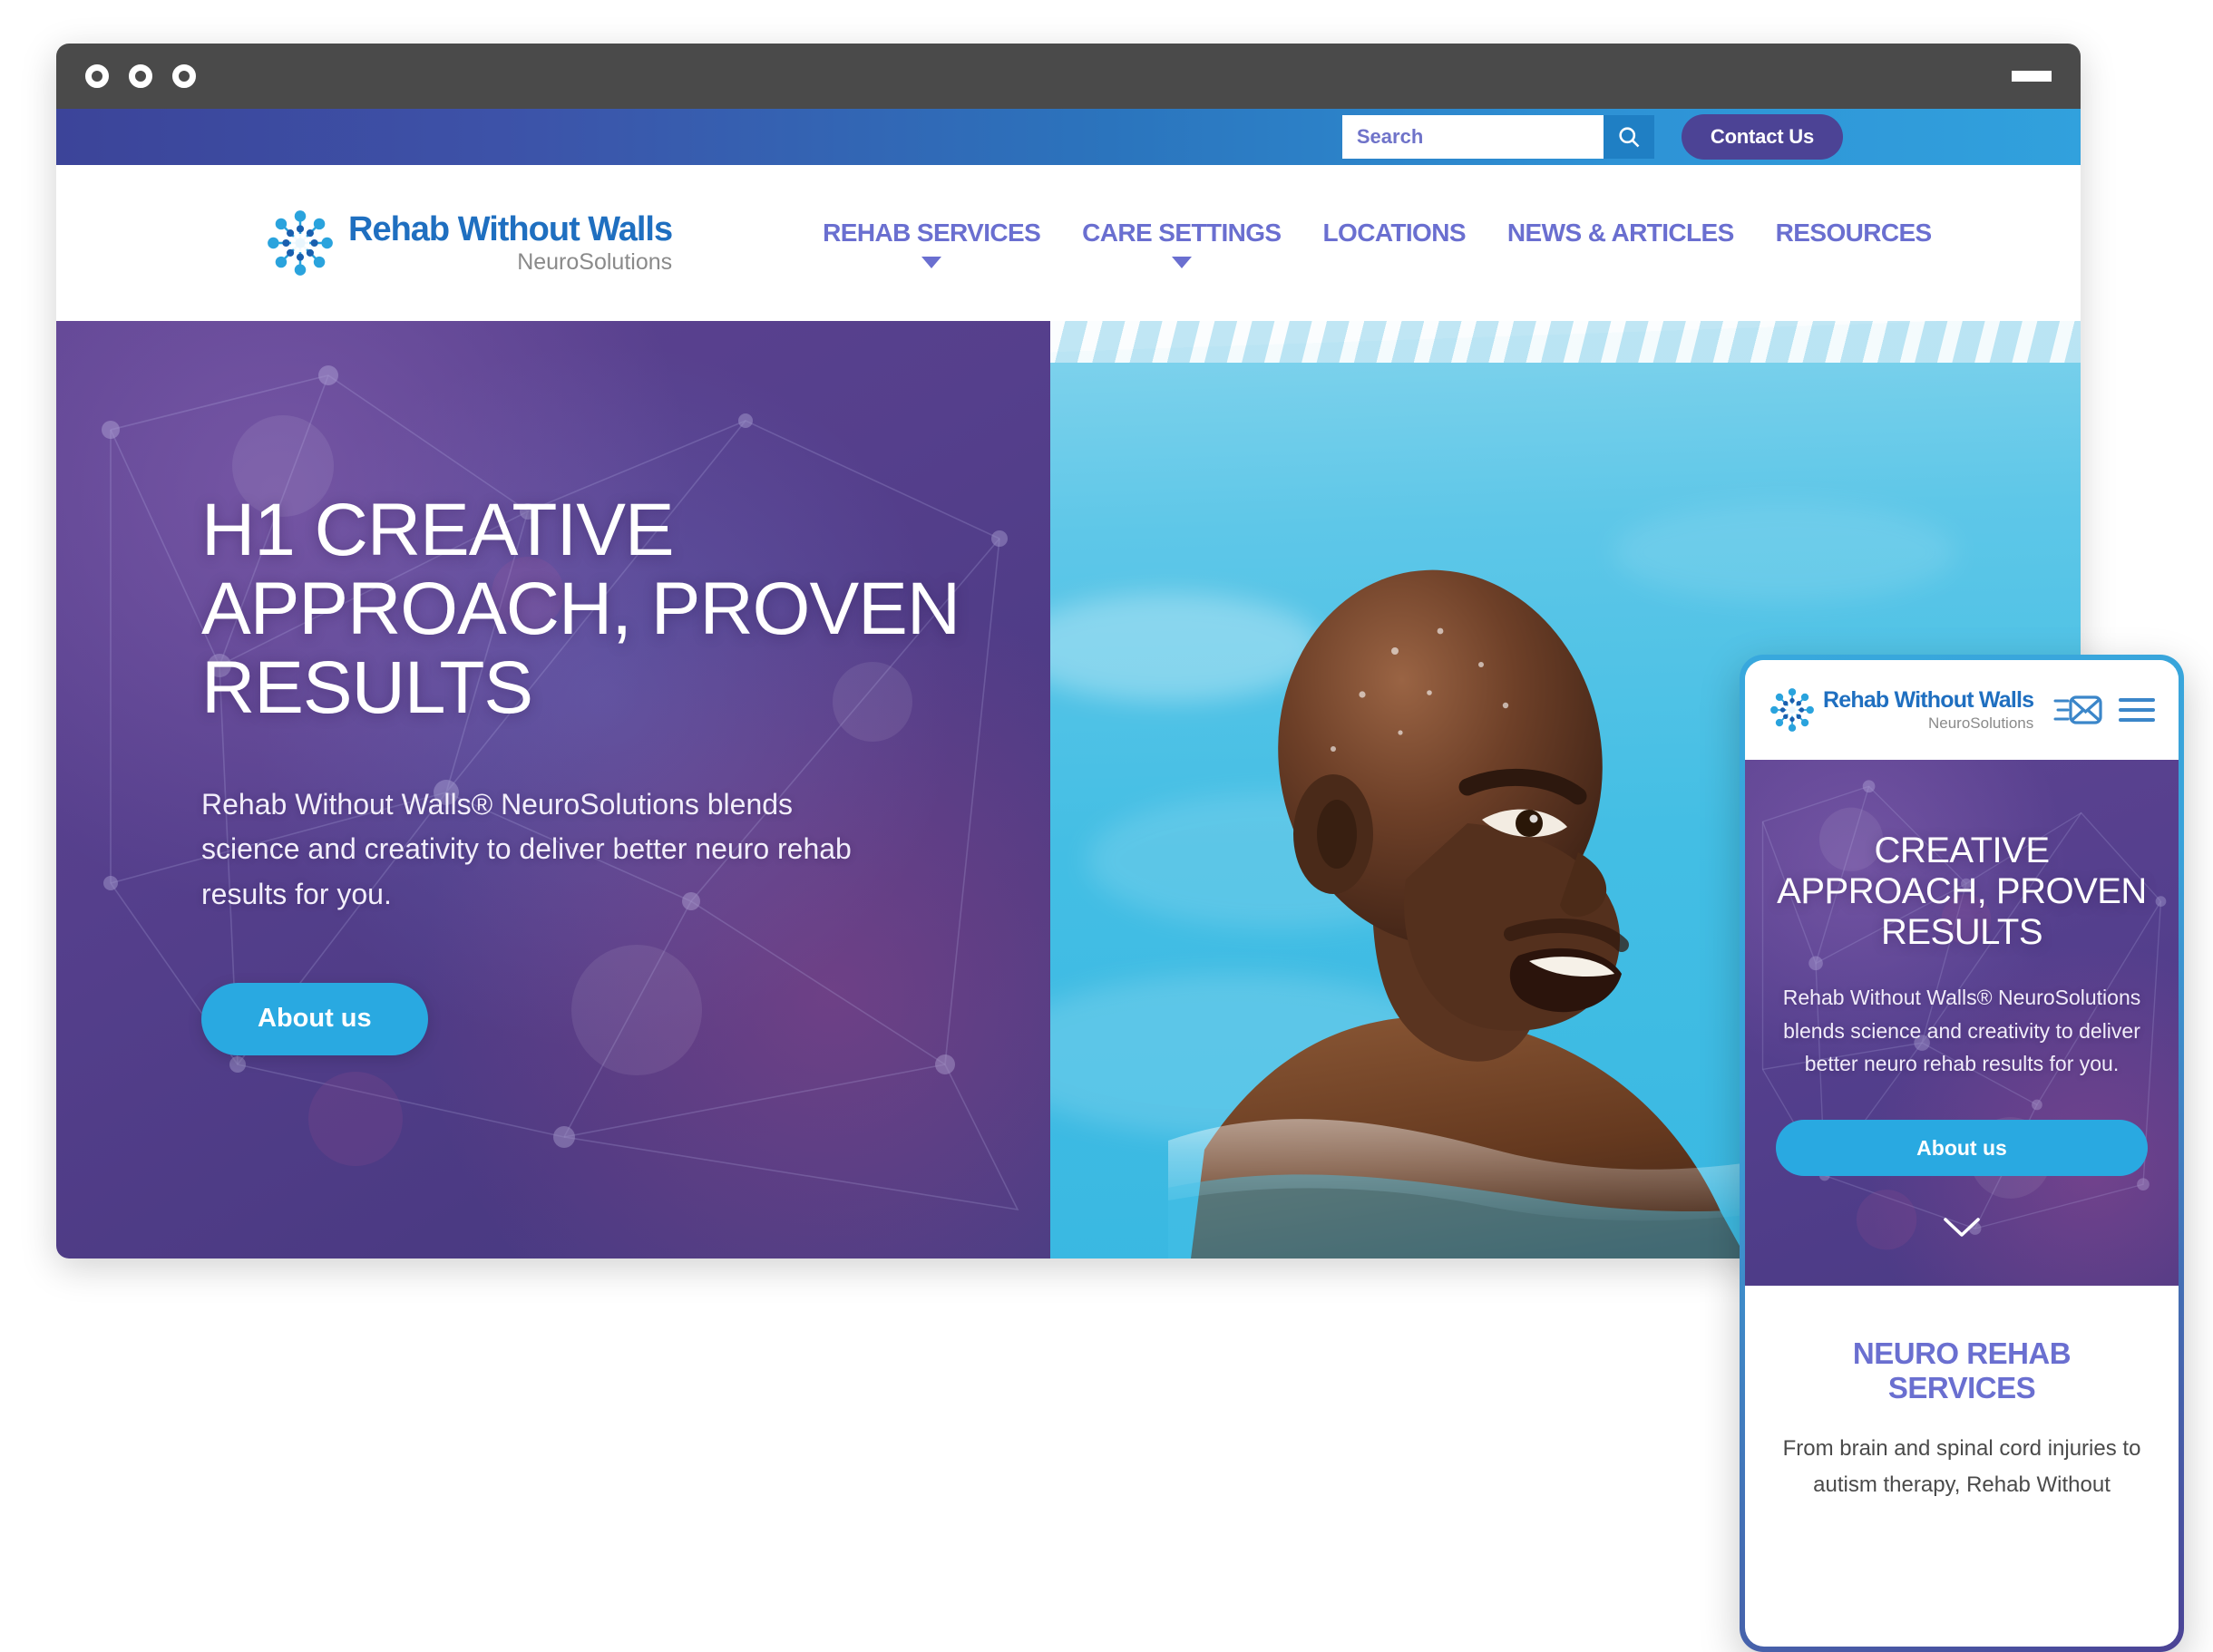  I want to click on pool-lane-tiles, so click(1566, 342).